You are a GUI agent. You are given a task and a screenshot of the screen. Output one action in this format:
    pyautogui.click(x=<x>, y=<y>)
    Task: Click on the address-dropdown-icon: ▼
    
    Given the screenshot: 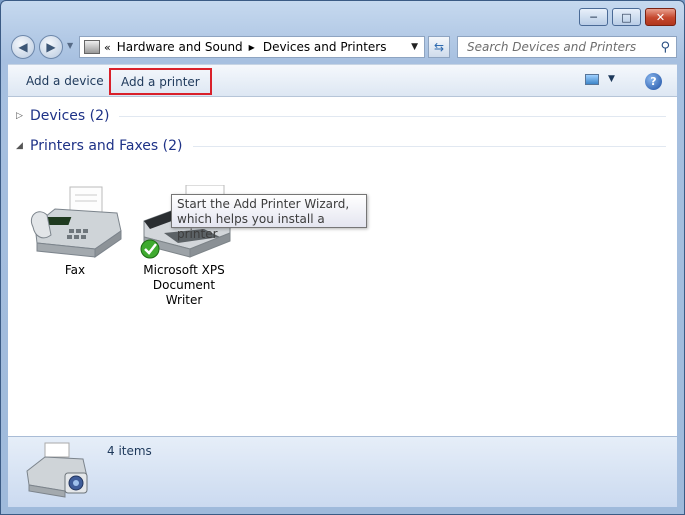 What is the action you would take?
    pyautogui.click(x=414, y=47)
    